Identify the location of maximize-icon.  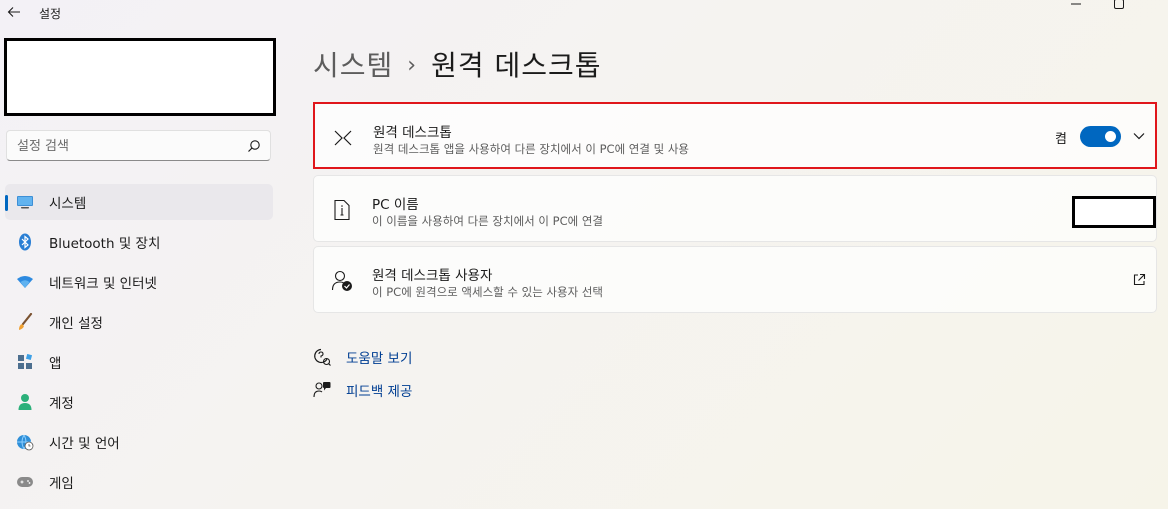
(1119, 4).